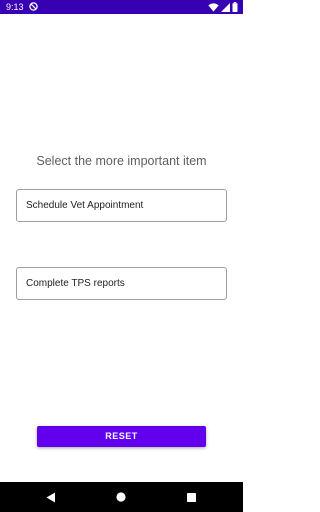 This screenshot has height=512, width=320. Describe the element at coordinates (75, 283) in the screenshot. I see `item-option-2-label: Complete TPS reports` at that location.